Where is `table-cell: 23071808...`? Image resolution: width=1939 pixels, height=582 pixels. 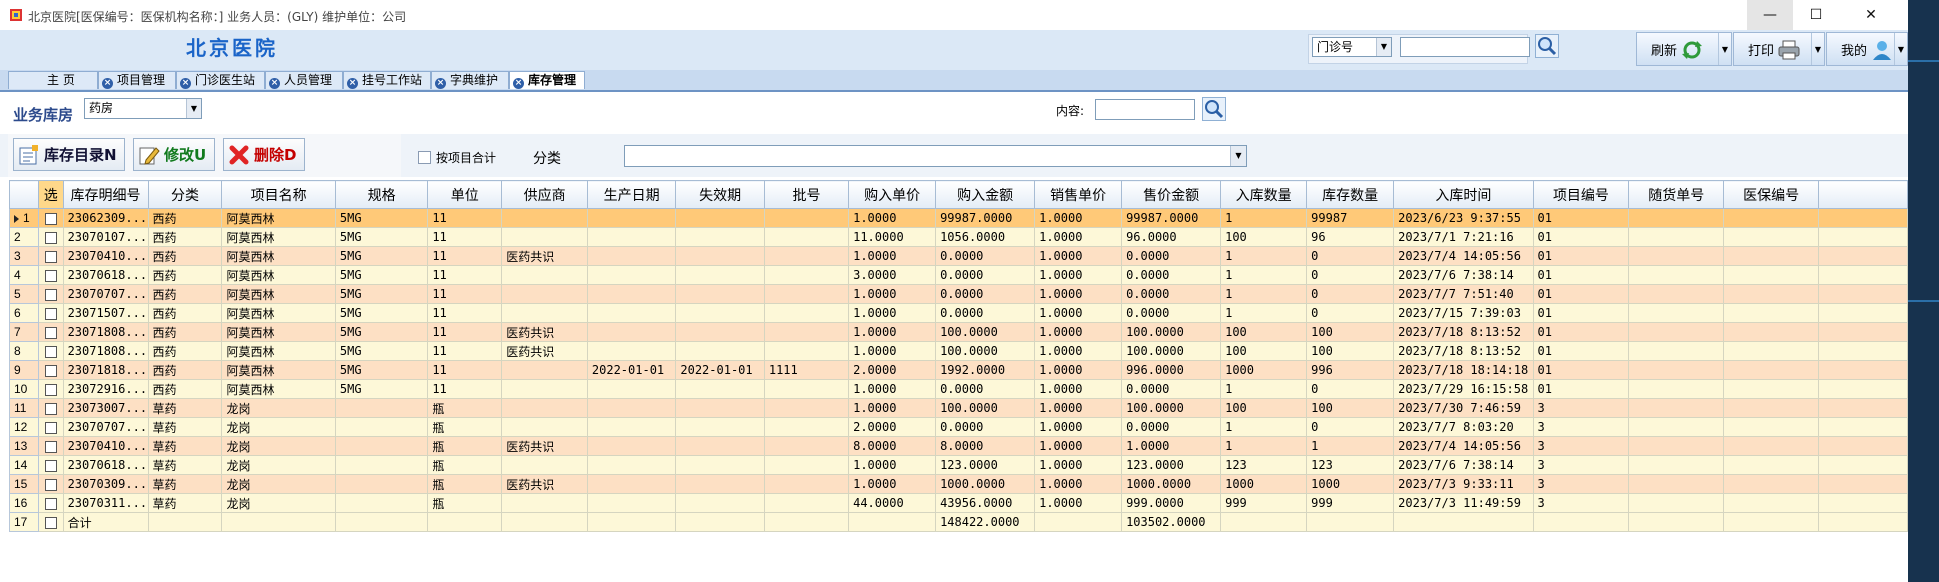
table-cell: 23071808... is located at coordinates (105, 351).